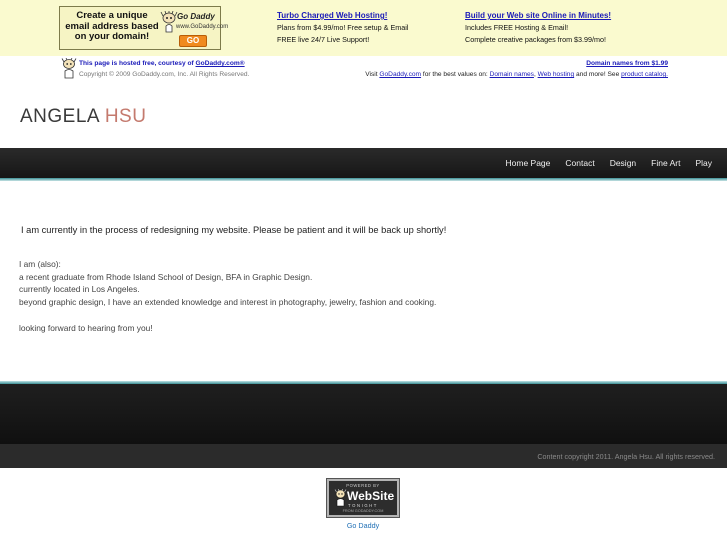 Image resolution: width=727 pixels, height=545 pixels. What do you see at coordinates (372, 74) in the screenshot?
I see `visit-prefix: Visit` at bounding box center [372, 74].